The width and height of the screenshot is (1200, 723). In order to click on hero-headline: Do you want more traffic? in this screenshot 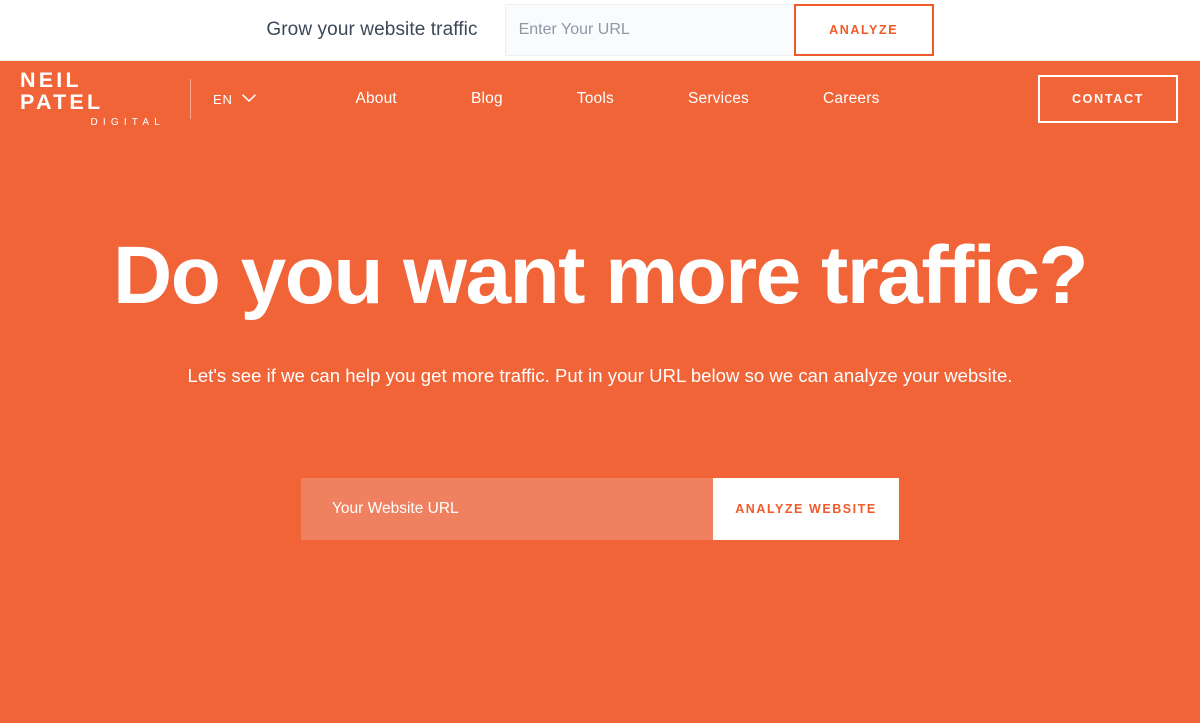, I will do `click(600, 275)`.